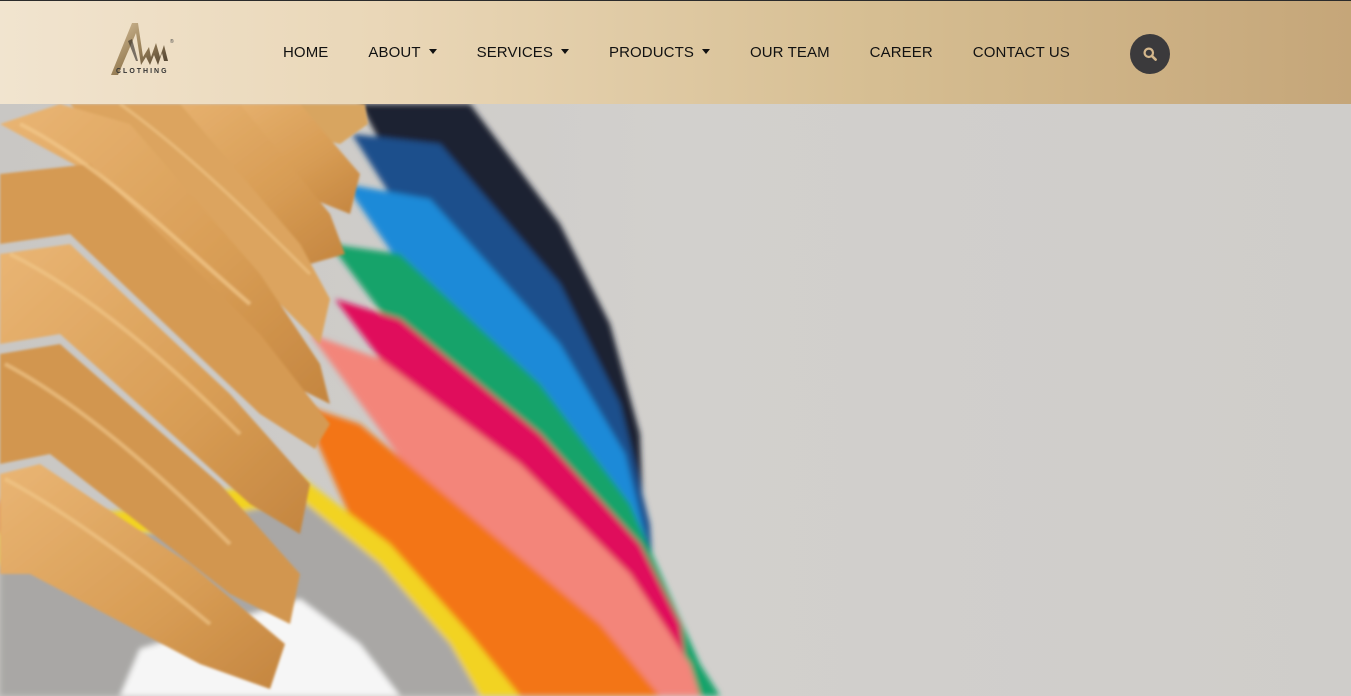 This screenshot has width=1351, height=696. I want to click on nav-item-products: PRODUCTS, so click(659, 53).